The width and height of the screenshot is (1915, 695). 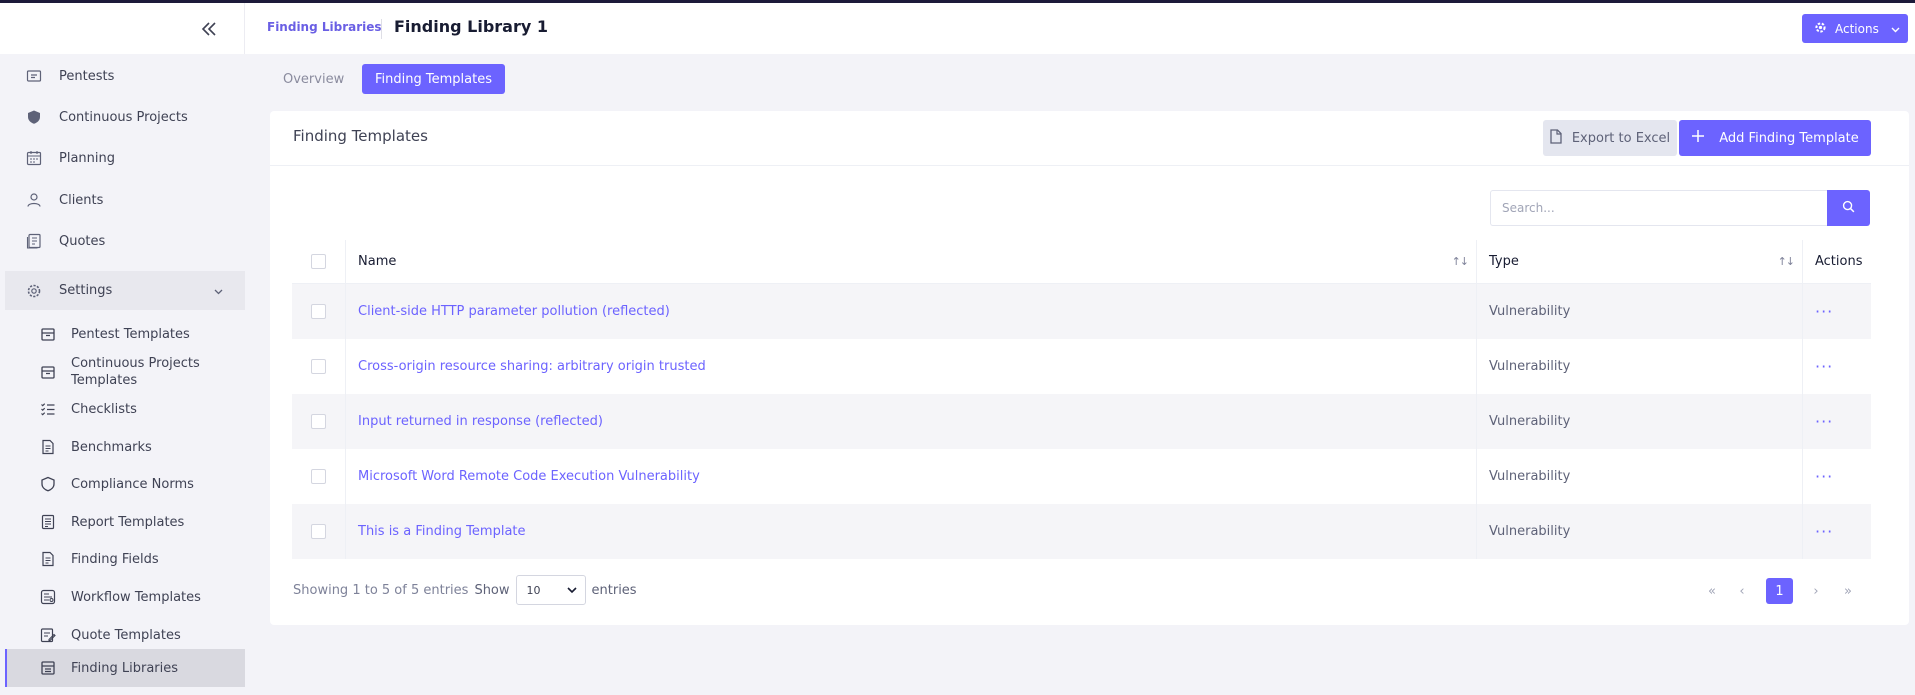 I want to click on column-header-label: Actions, so click(x=1839, y=261).